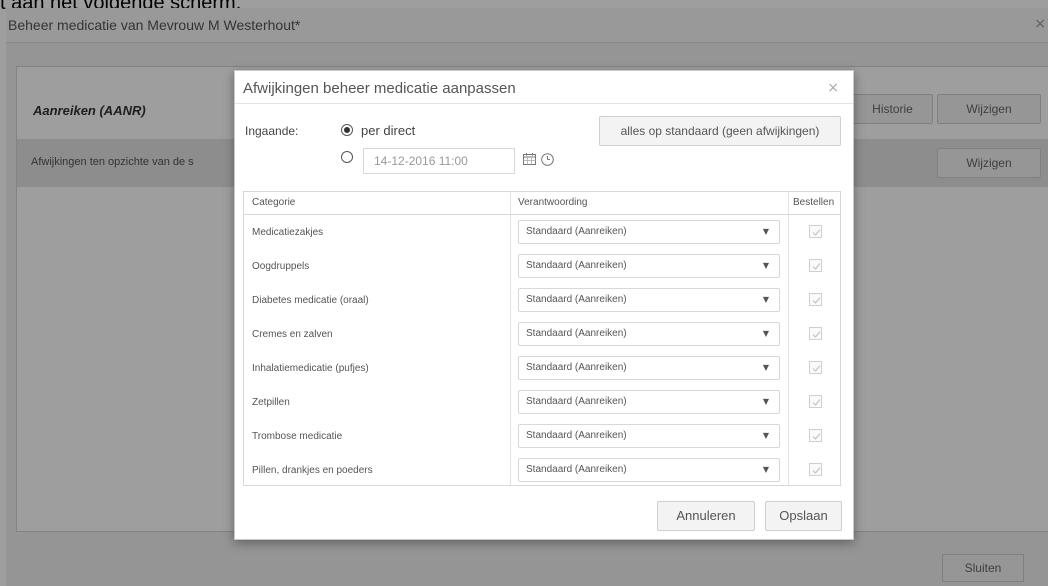 Image resolution: width=1048 pixels, height=586 pixels. What do you see at coordinates (312, 470) in the screenshot?
I see `category-label: Pillen, drankjes en poeders` at bounding box center [312, 470].